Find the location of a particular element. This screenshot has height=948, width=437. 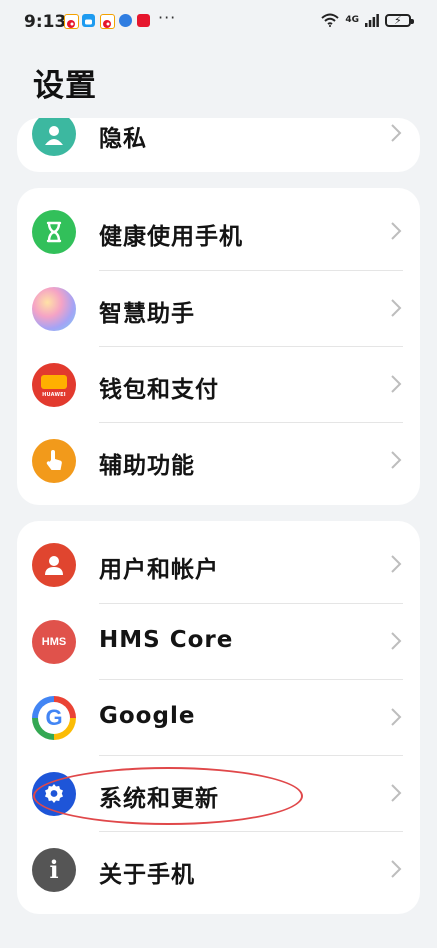

battery-charging-icon: ⚡ is located at coordinates (399, 20).